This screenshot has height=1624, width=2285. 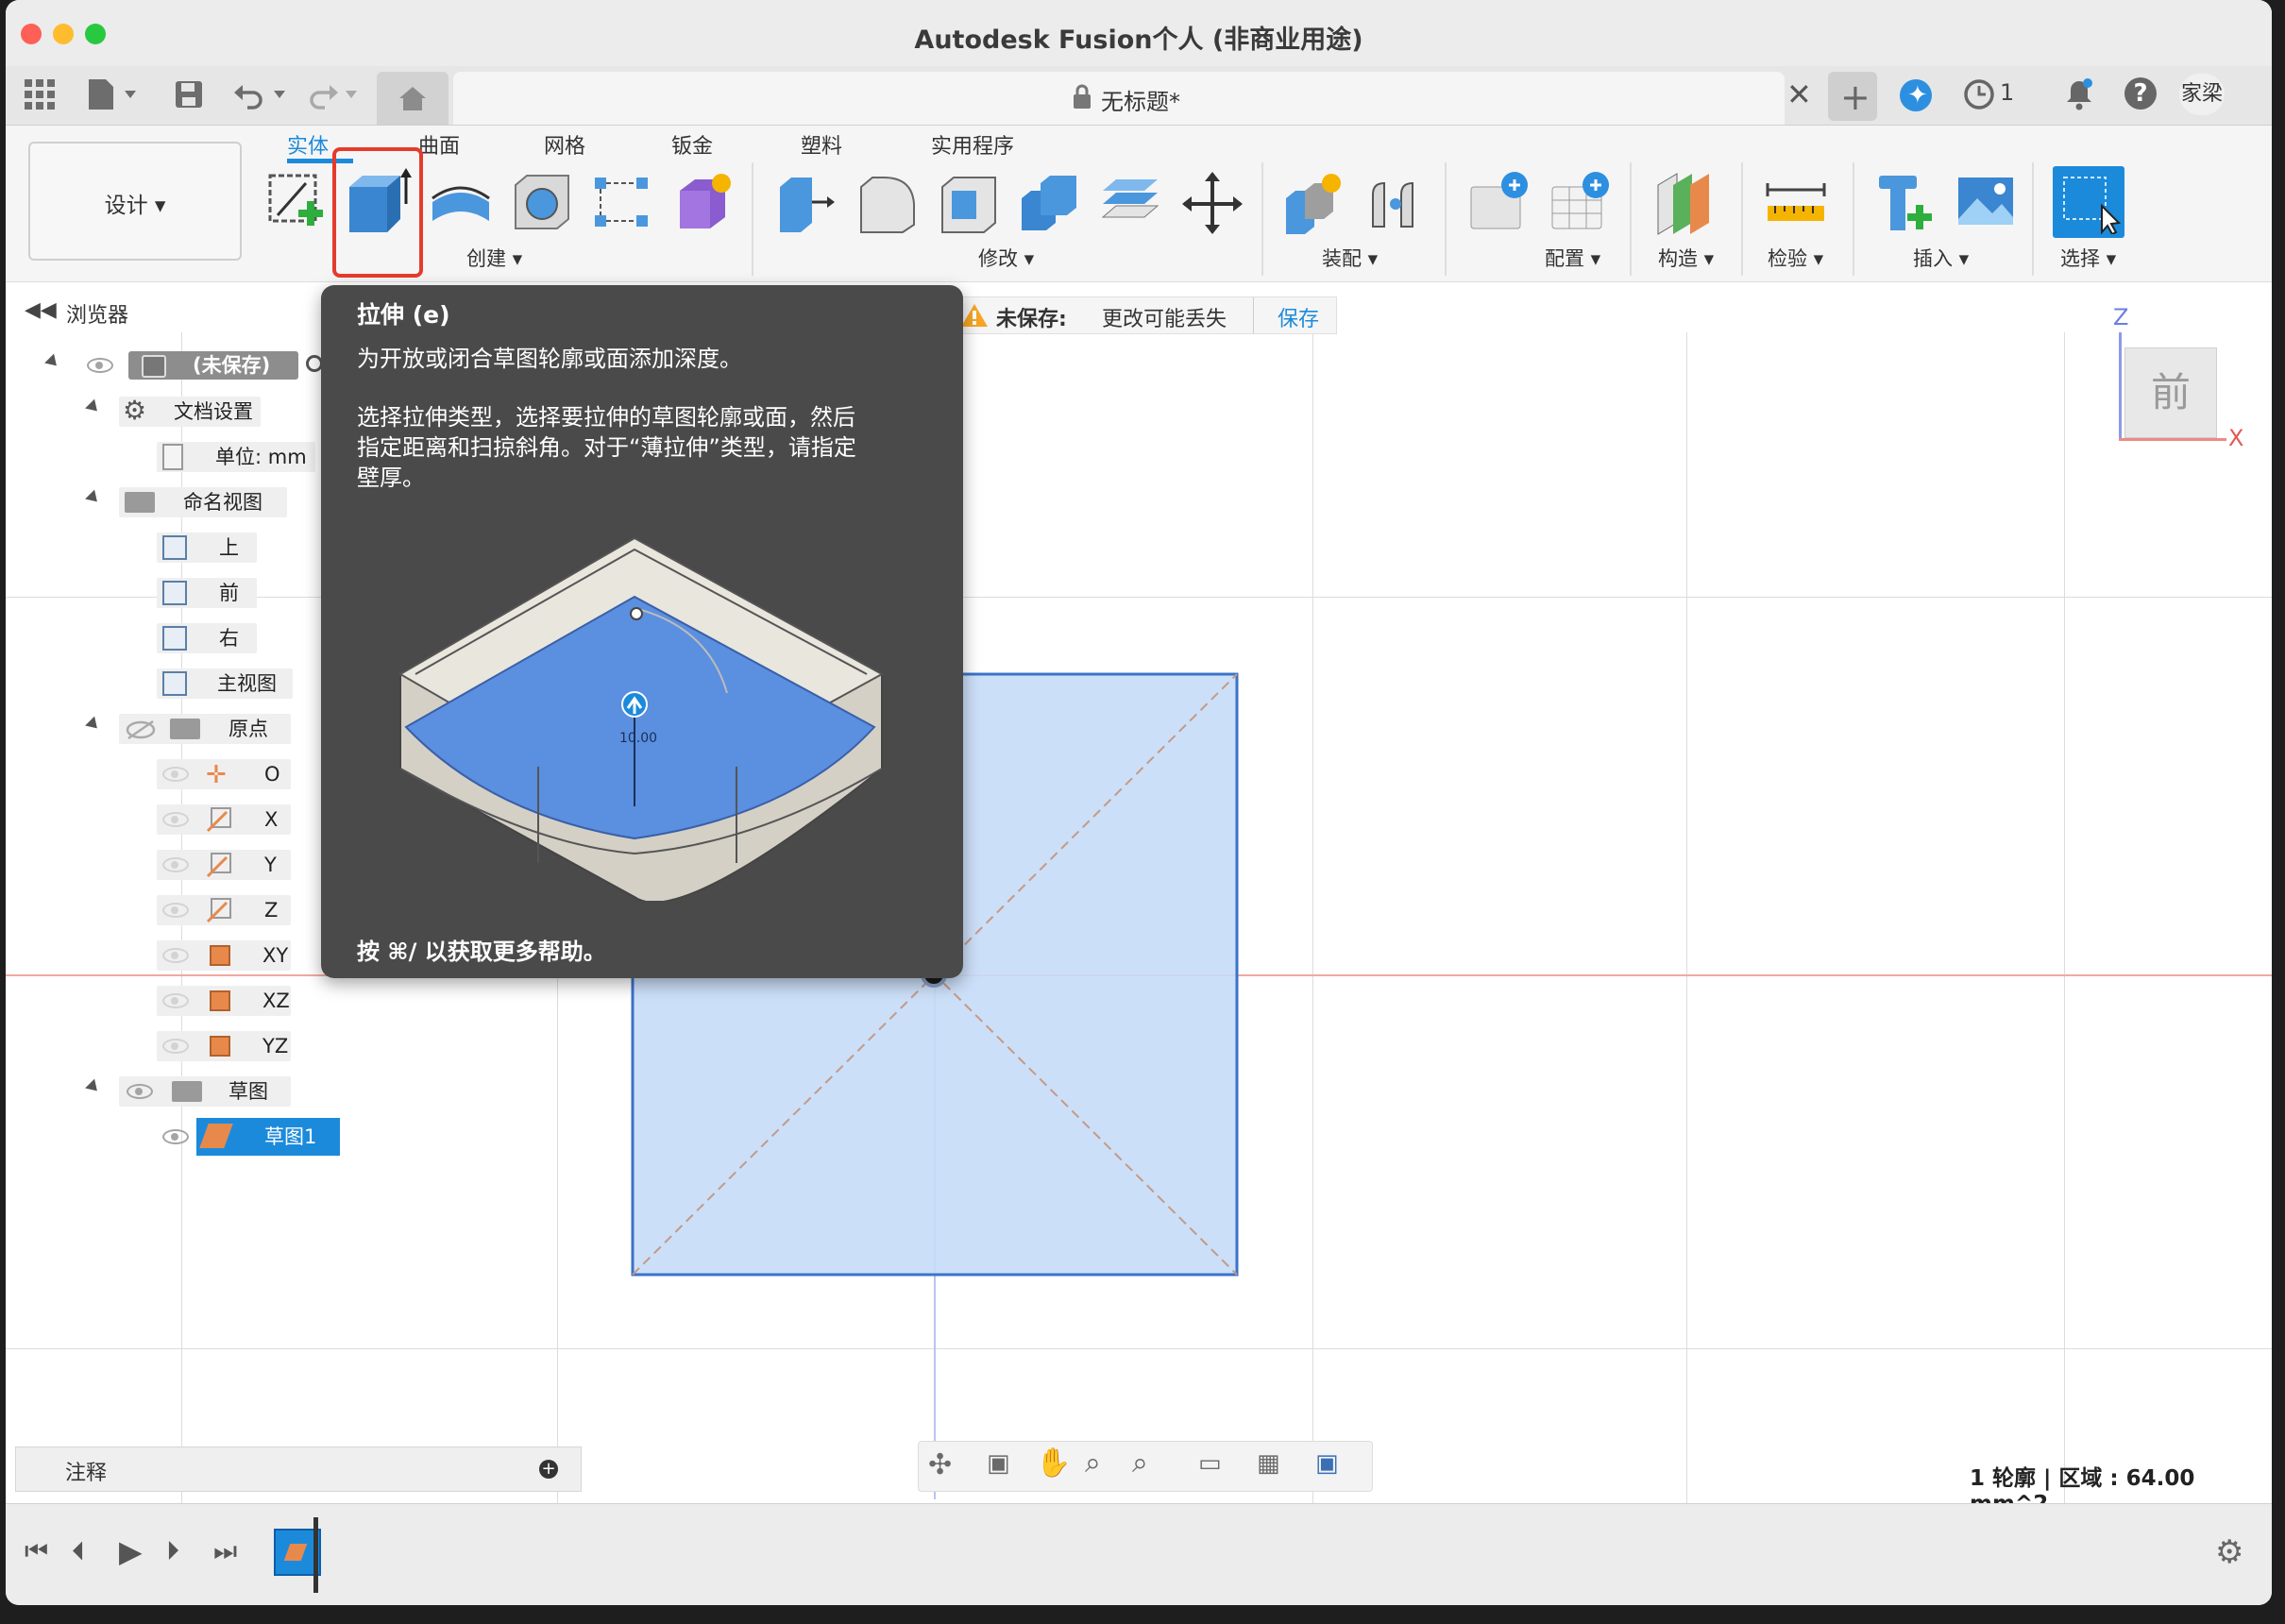 I want to click on play-icon: ▶, so click(x=131, y=1551).